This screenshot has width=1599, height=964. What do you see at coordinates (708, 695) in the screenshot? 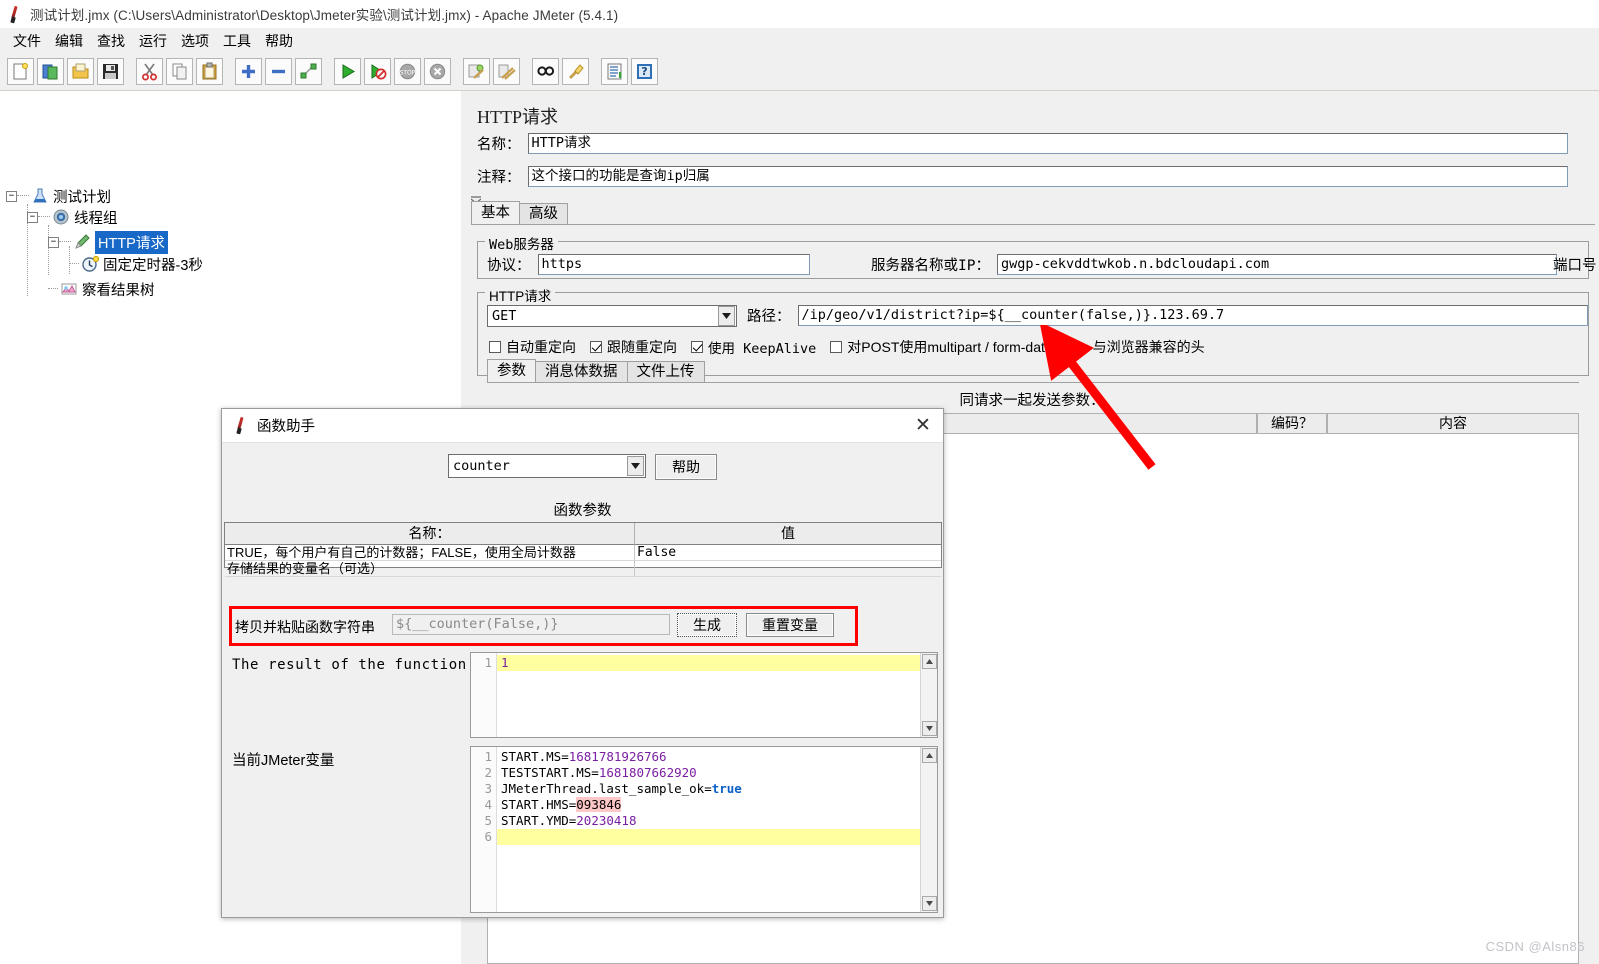
I see `result-code: 1` at bounding box center [708, 695].